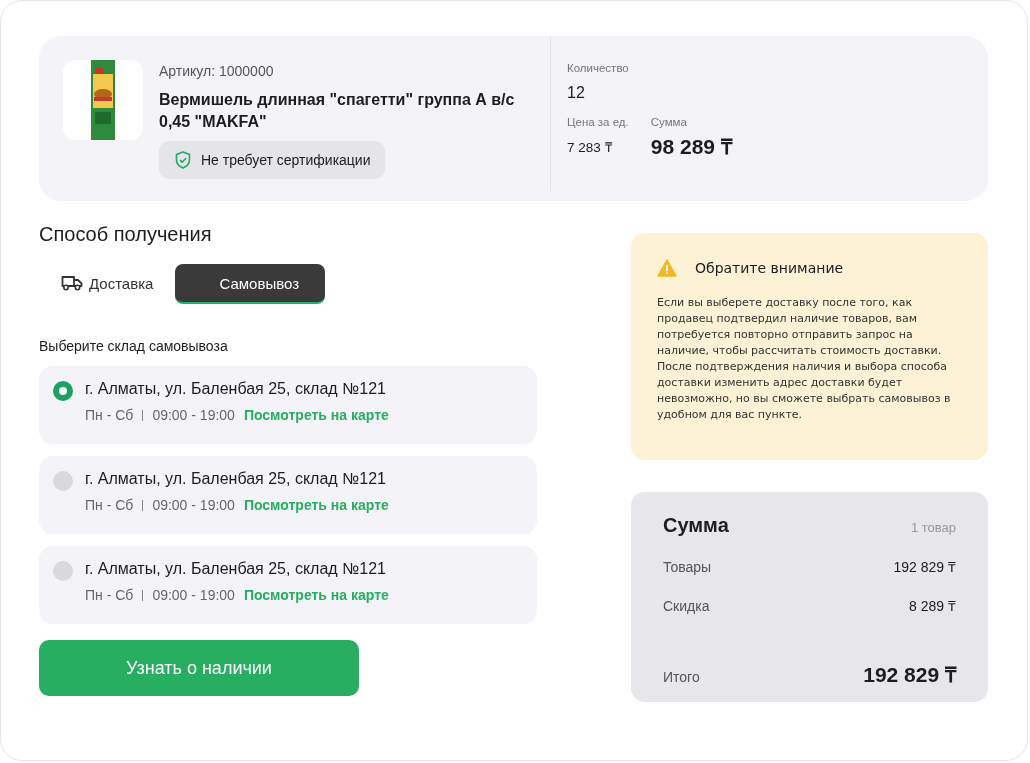 The image size is (1030, 763). What do you see at coordinates (691, 147) in the screenshot?
I see `sum-value: 98 289 ₸` at bounding box center [691, 147].